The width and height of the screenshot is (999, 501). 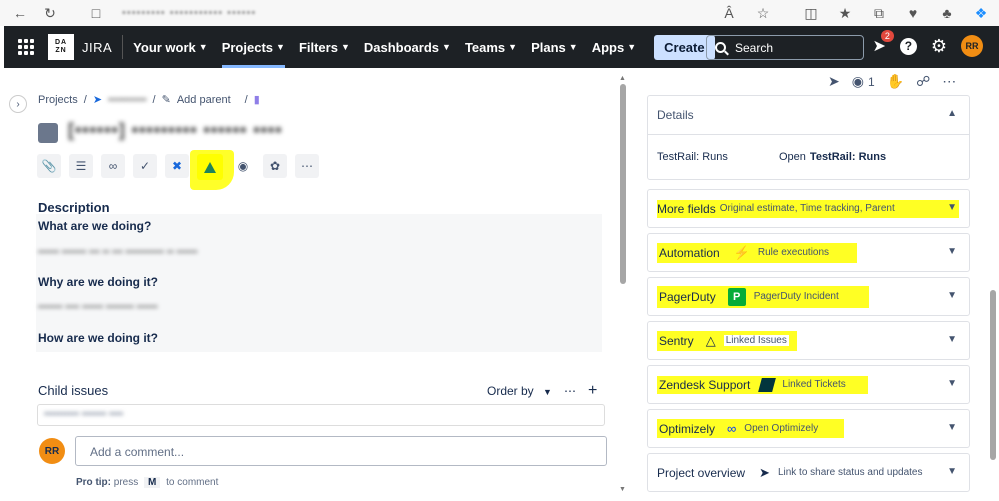 I want to click on star-icon: ☆, so click(x=763, y=13).